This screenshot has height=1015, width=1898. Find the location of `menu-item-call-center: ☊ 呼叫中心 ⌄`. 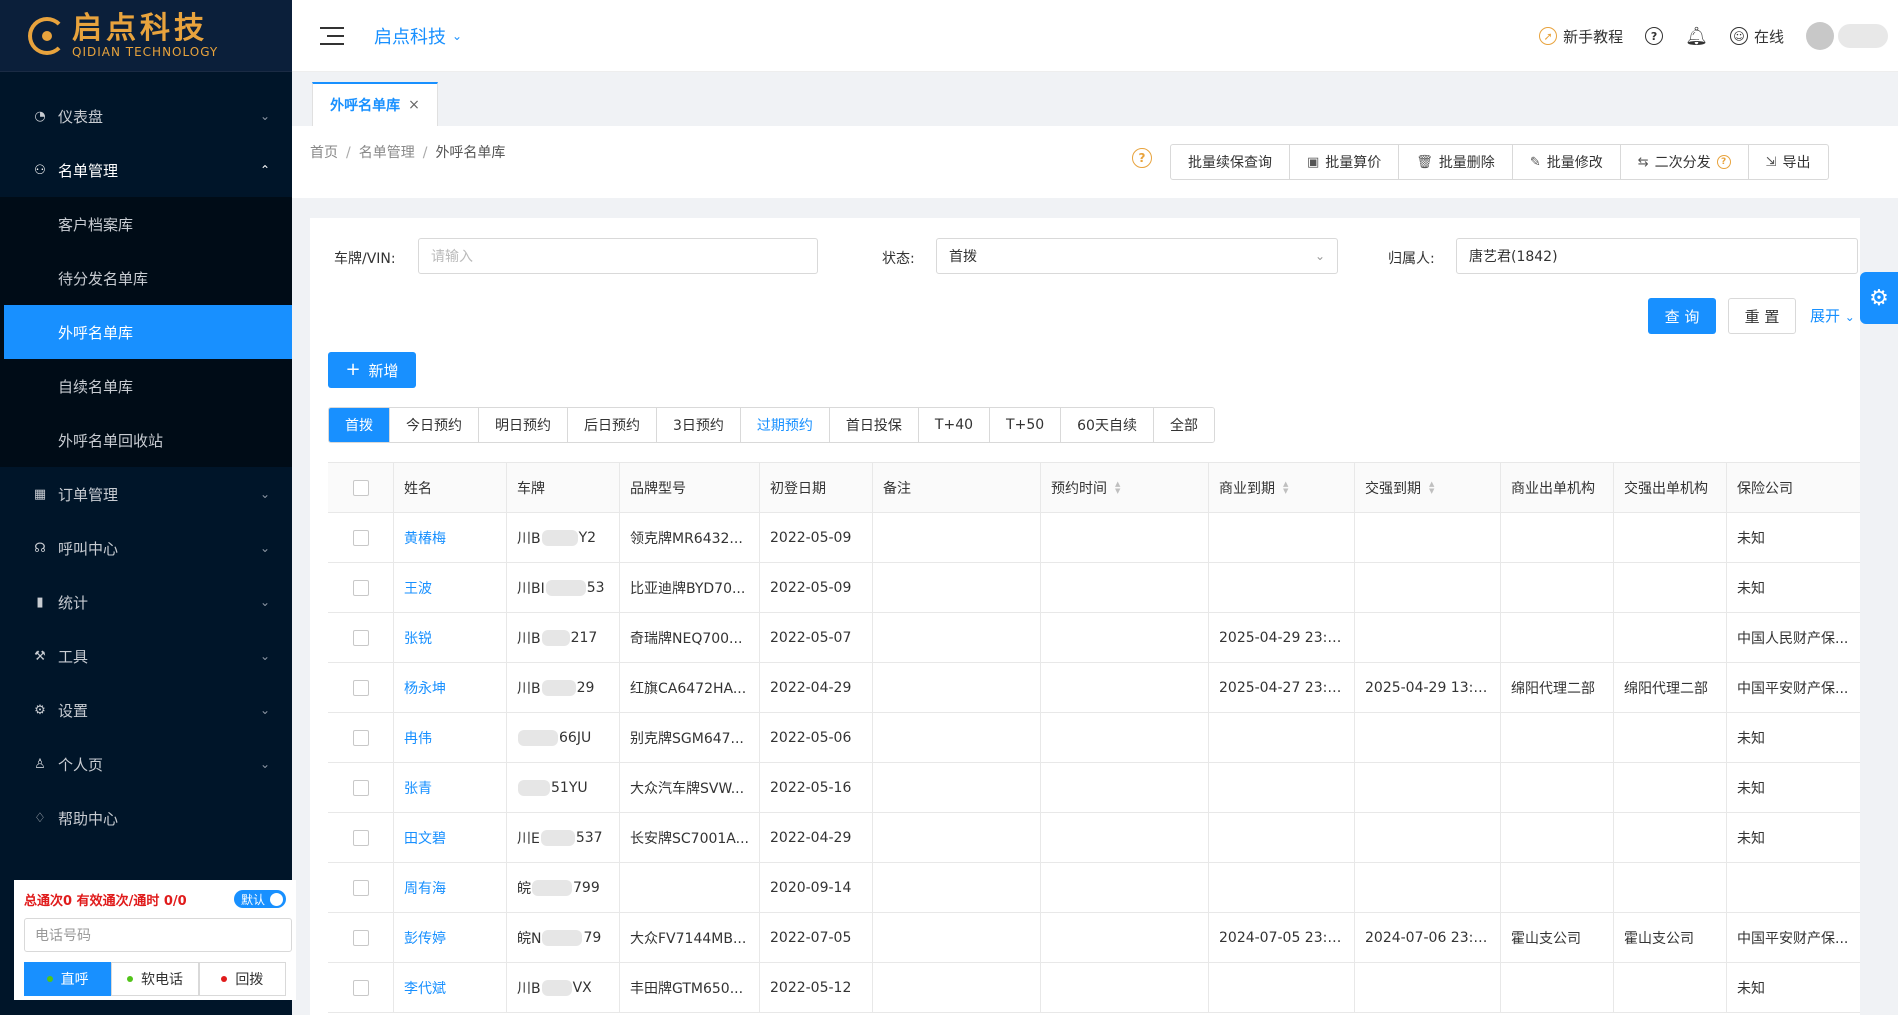

menu-item-call-center: ☊ 呼叫中心 ⌄ is located at coordinates (146, 548).